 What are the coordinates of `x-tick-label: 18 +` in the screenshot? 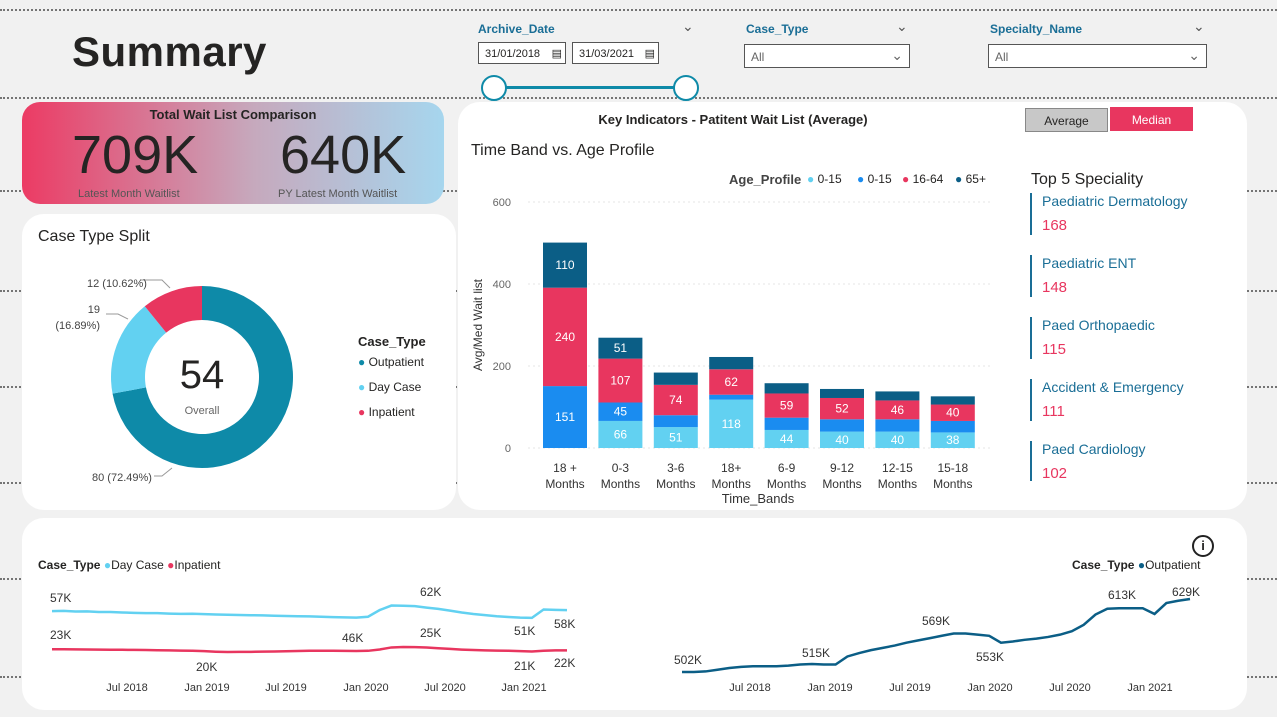 It's located at (565, 468).